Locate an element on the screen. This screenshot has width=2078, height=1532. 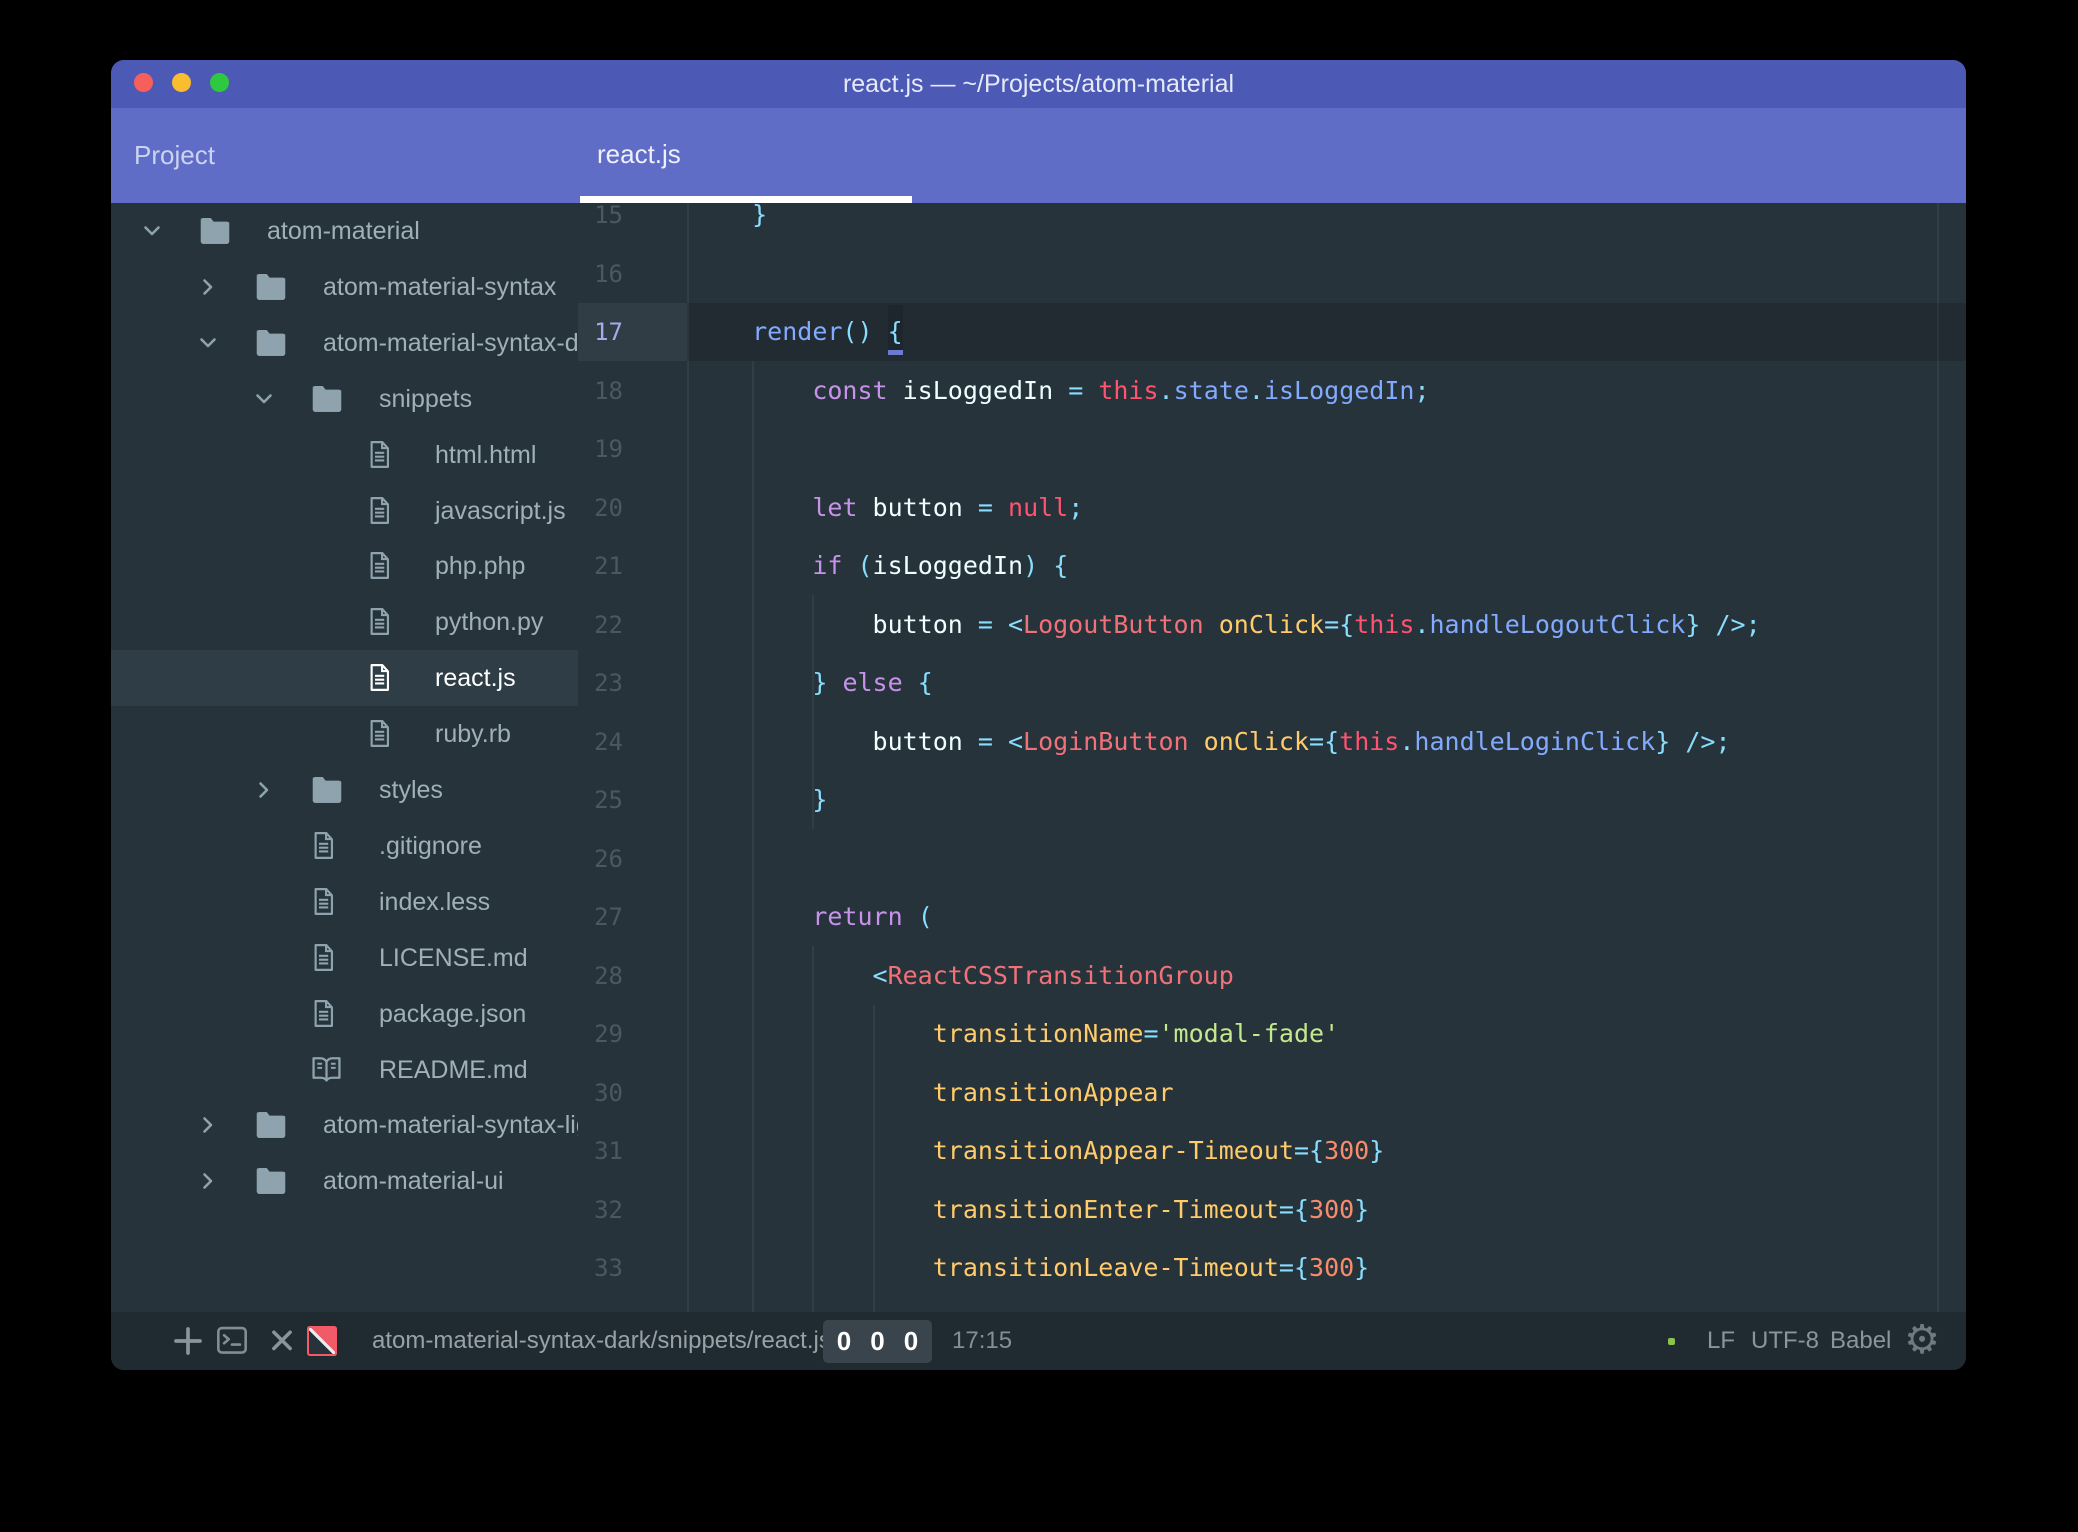
line-number: 16 is located at coordinates (608, 274).